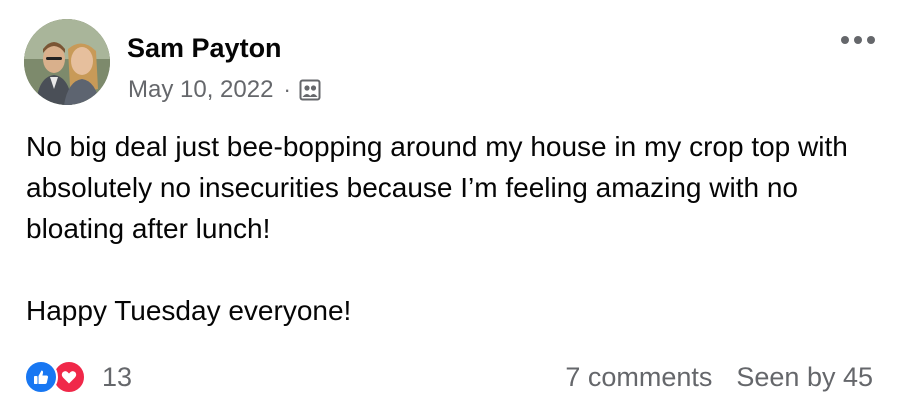 Image resolution: width=900 pixels, height=408 pixels. I want to click on post-stats: 7 comments Seen by 45, so click(719, 377).